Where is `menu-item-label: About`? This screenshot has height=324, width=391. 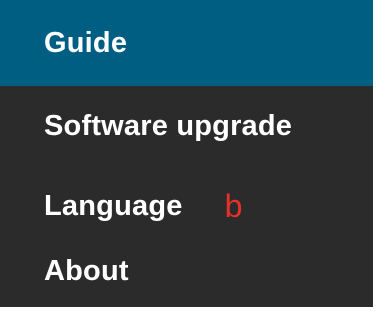
menu-item-label: About is located at coordinates (86, 271).